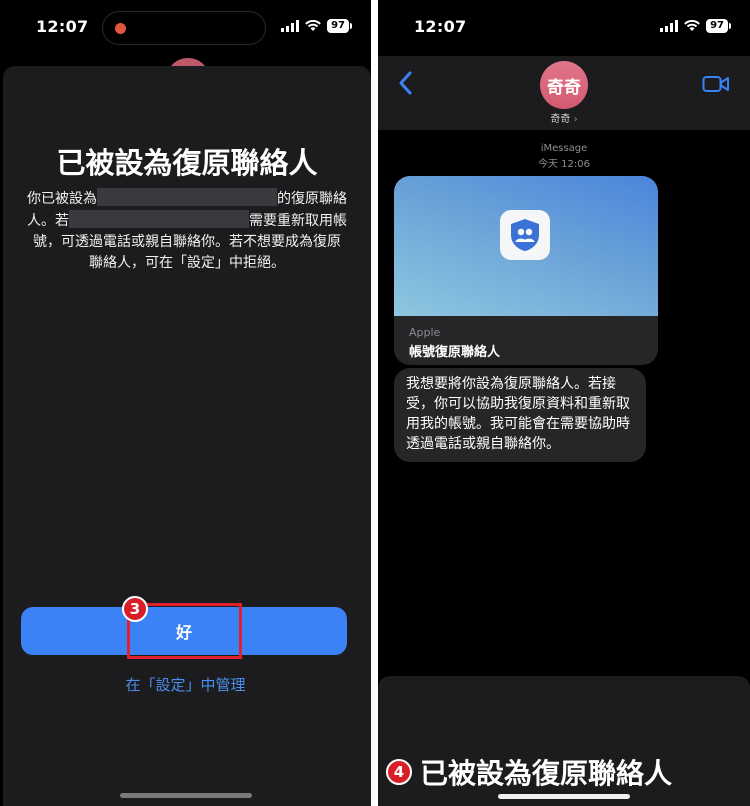  Describe the element at coordinates (62, 199) in the screenshot. I see `description-text: 你已被設為` at that location.